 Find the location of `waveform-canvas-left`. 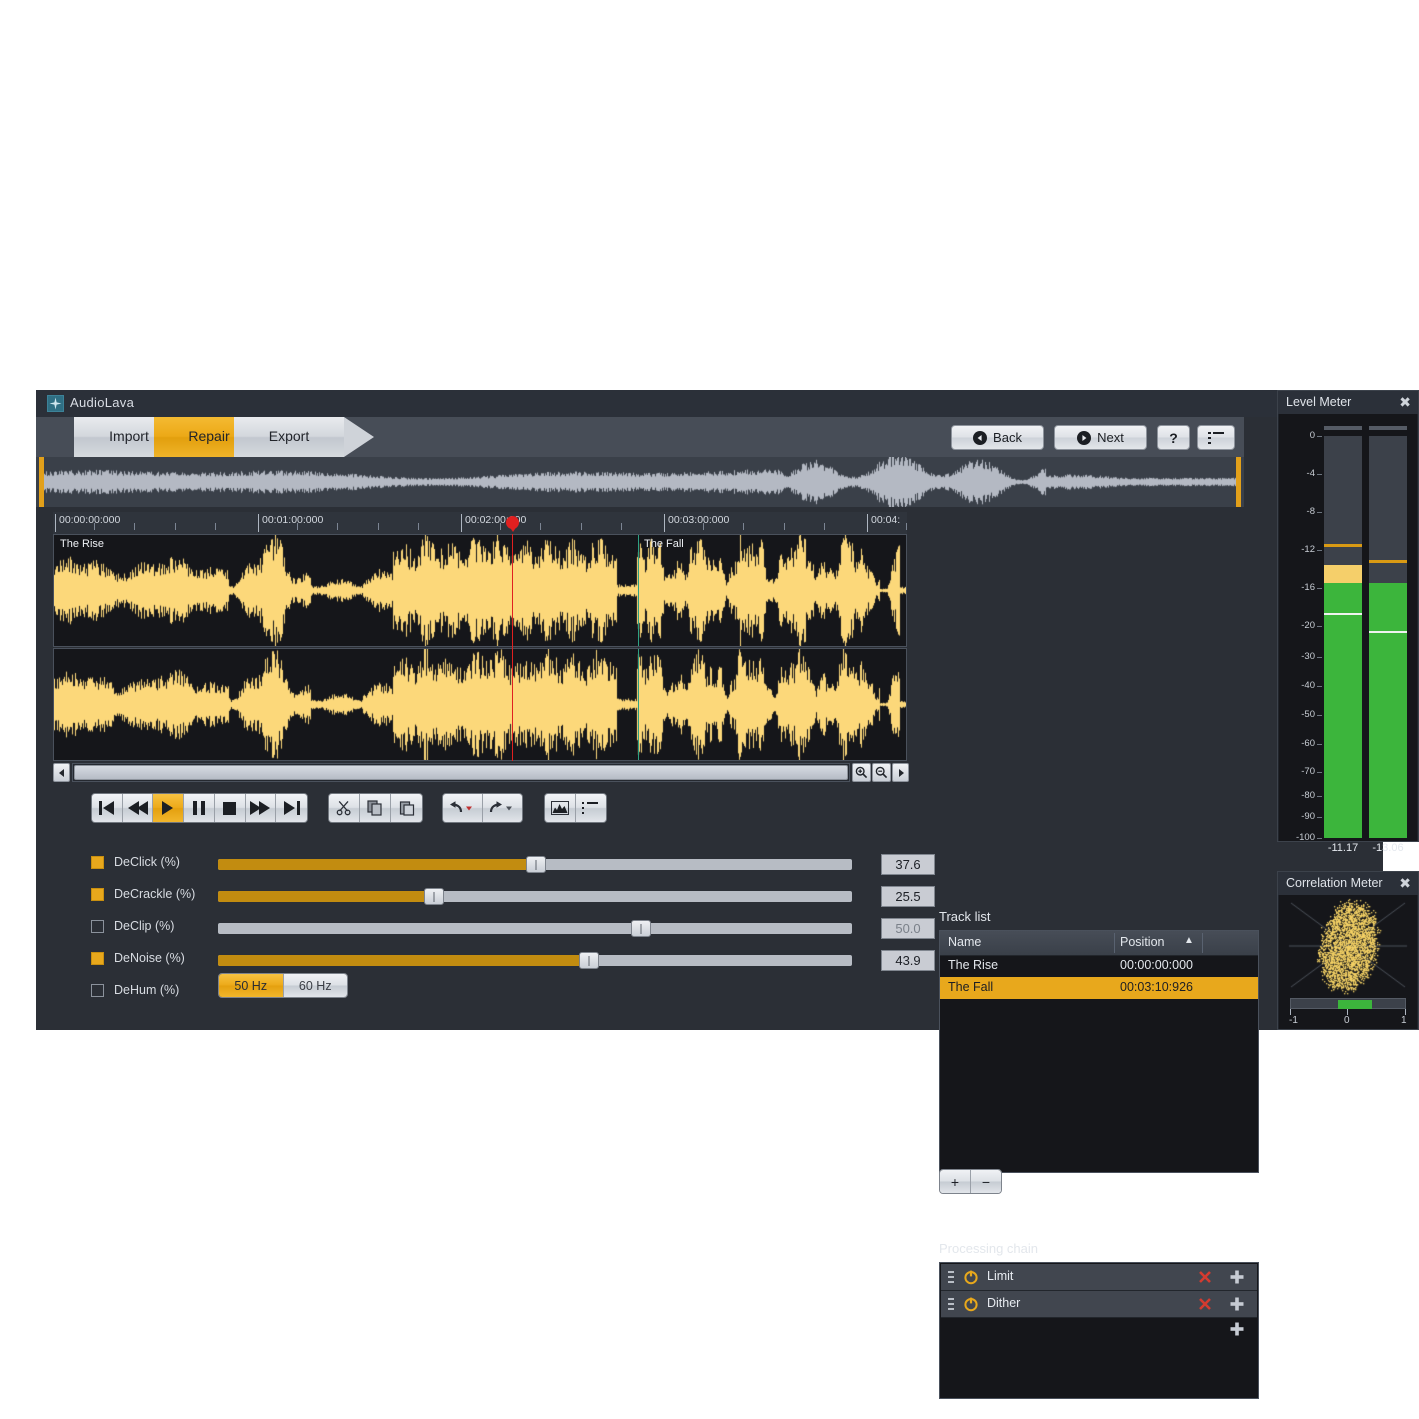

waveform-canvas-left is located at coordinates (480, 590).